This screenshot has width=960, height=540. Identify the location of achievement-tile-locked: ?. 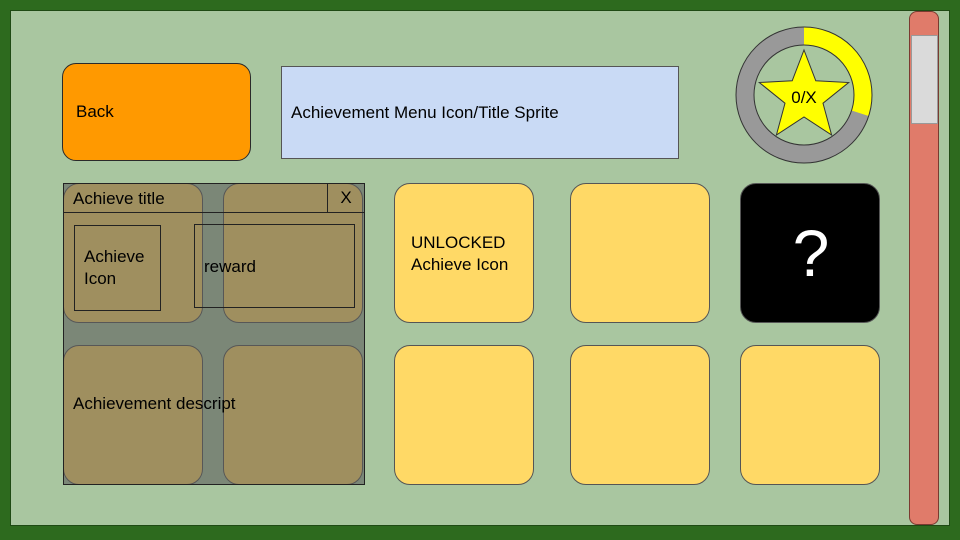
(810, 253).